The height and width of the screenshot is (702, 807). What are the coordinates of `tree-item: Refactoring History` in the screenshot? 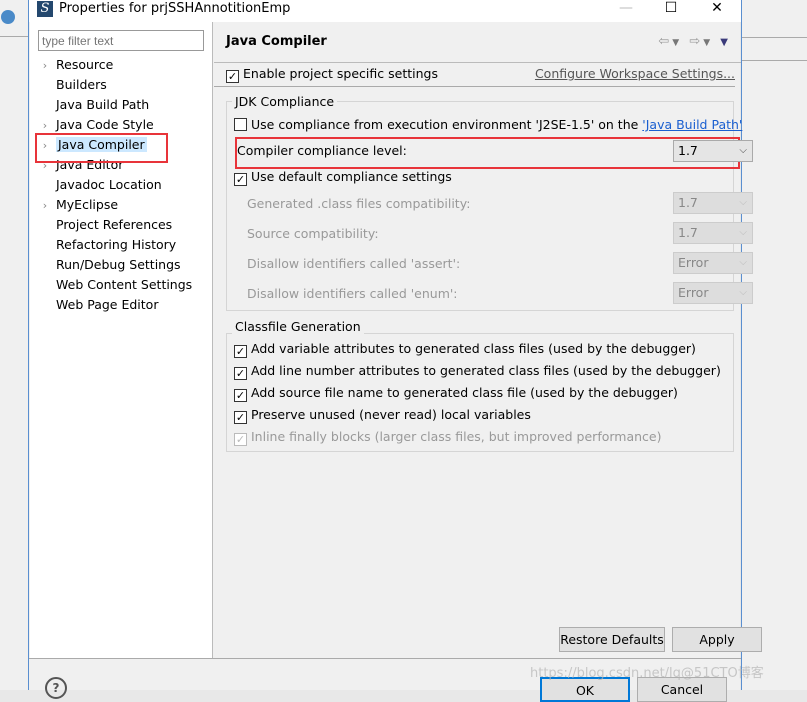 It's located at (105, 245).